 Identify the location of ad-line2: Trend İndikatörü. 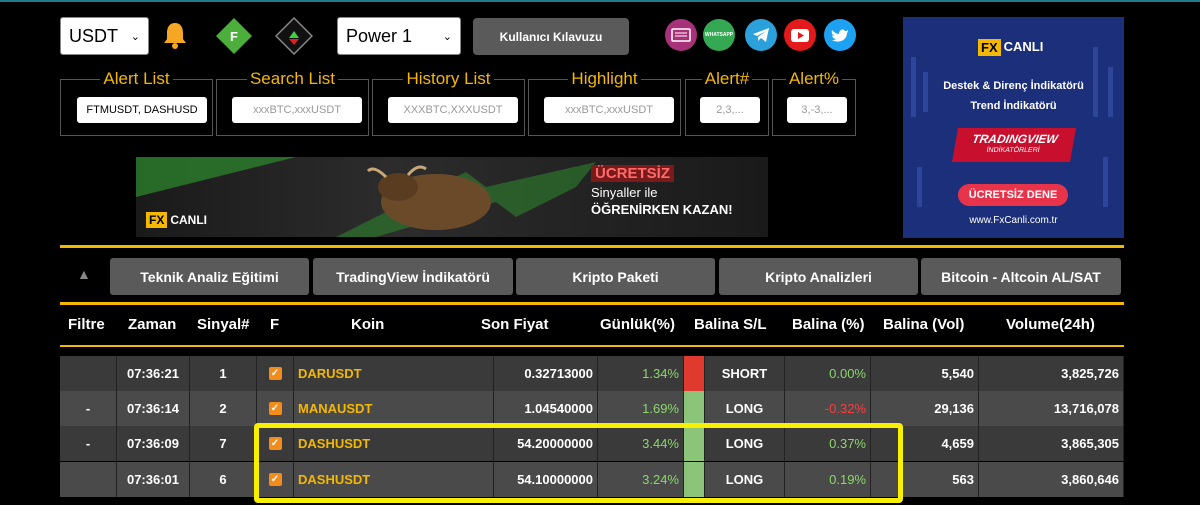
(1013, 106).